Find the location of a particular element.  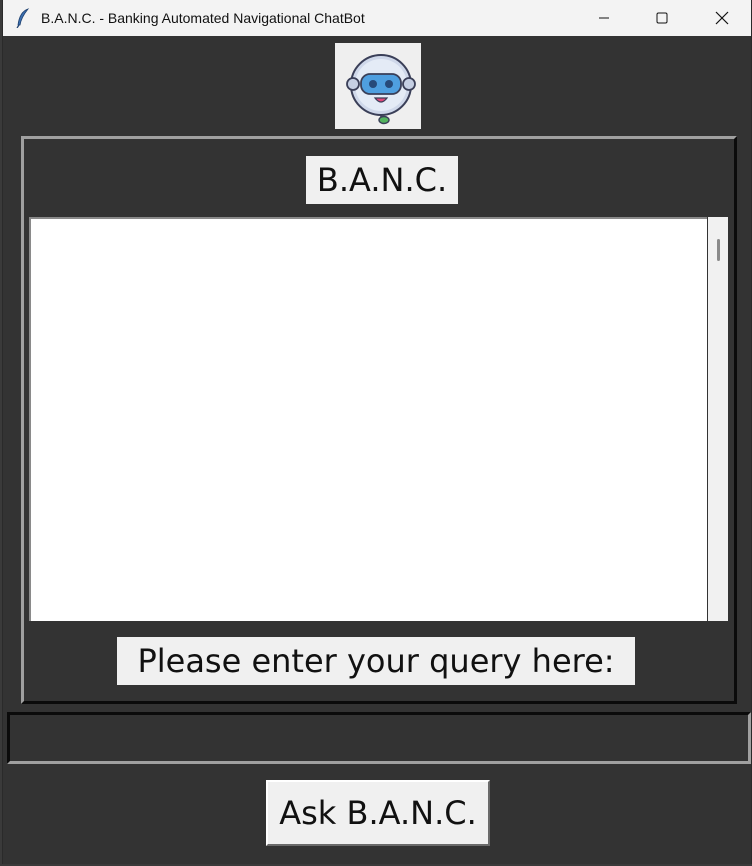

ask-button-label: Ask B.A.N.C. is located at coordinates (378, 813).